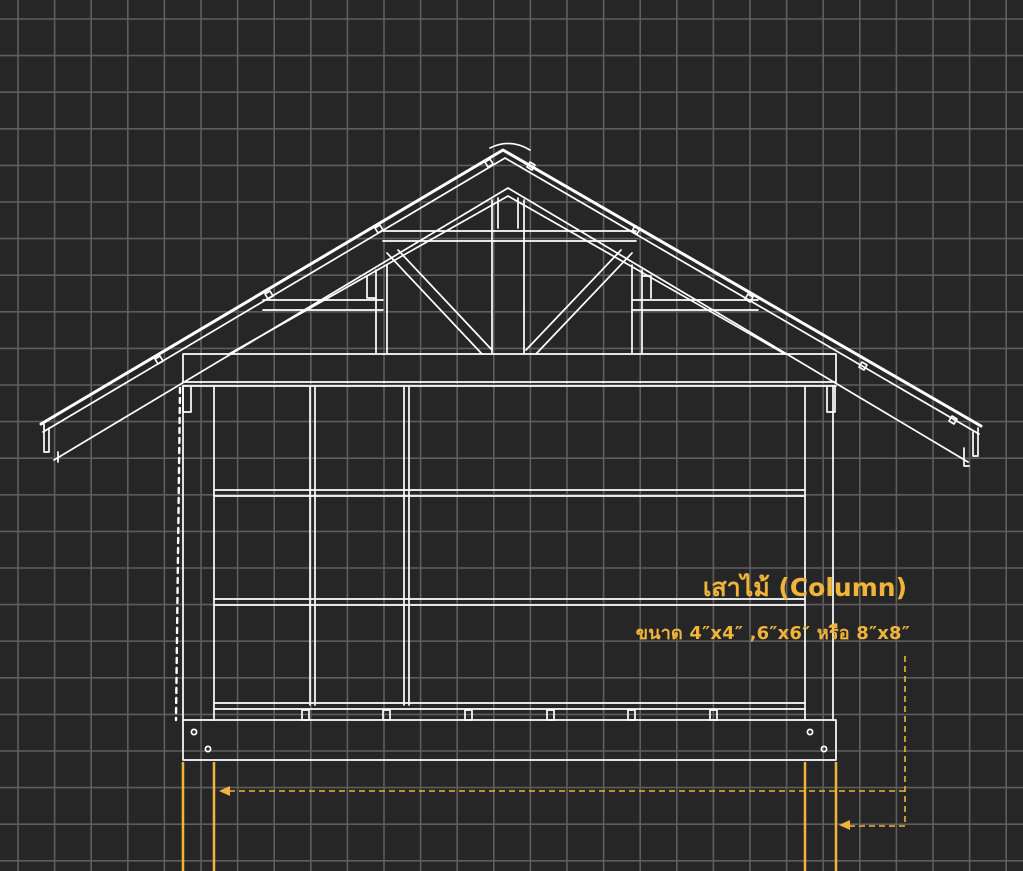 This screenshot has width=1023, height=871. Describe the element at coordinates (509, 740) in the screenshot. I see `floor-beam` at that location.